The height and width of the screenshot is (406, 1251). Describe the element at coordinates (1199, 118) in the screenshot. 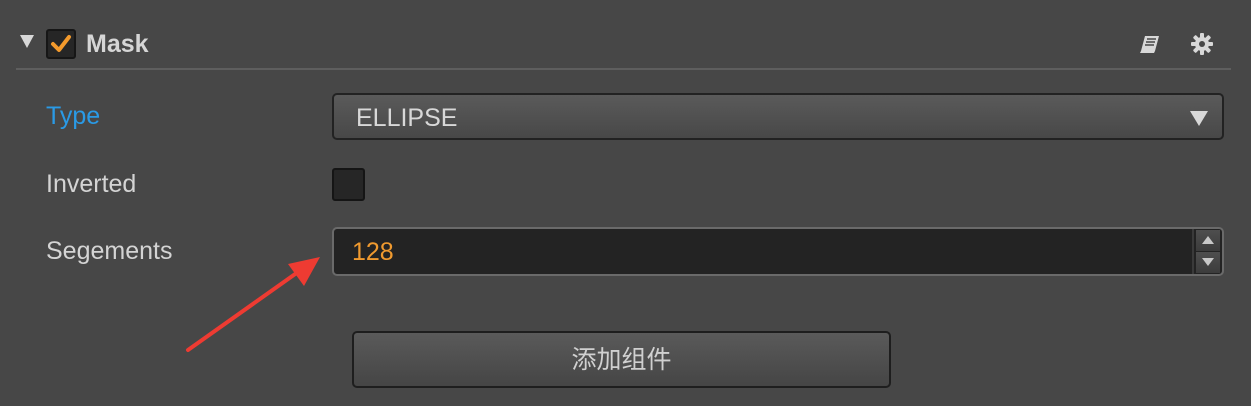

I see `caret-down-icon` at that location.